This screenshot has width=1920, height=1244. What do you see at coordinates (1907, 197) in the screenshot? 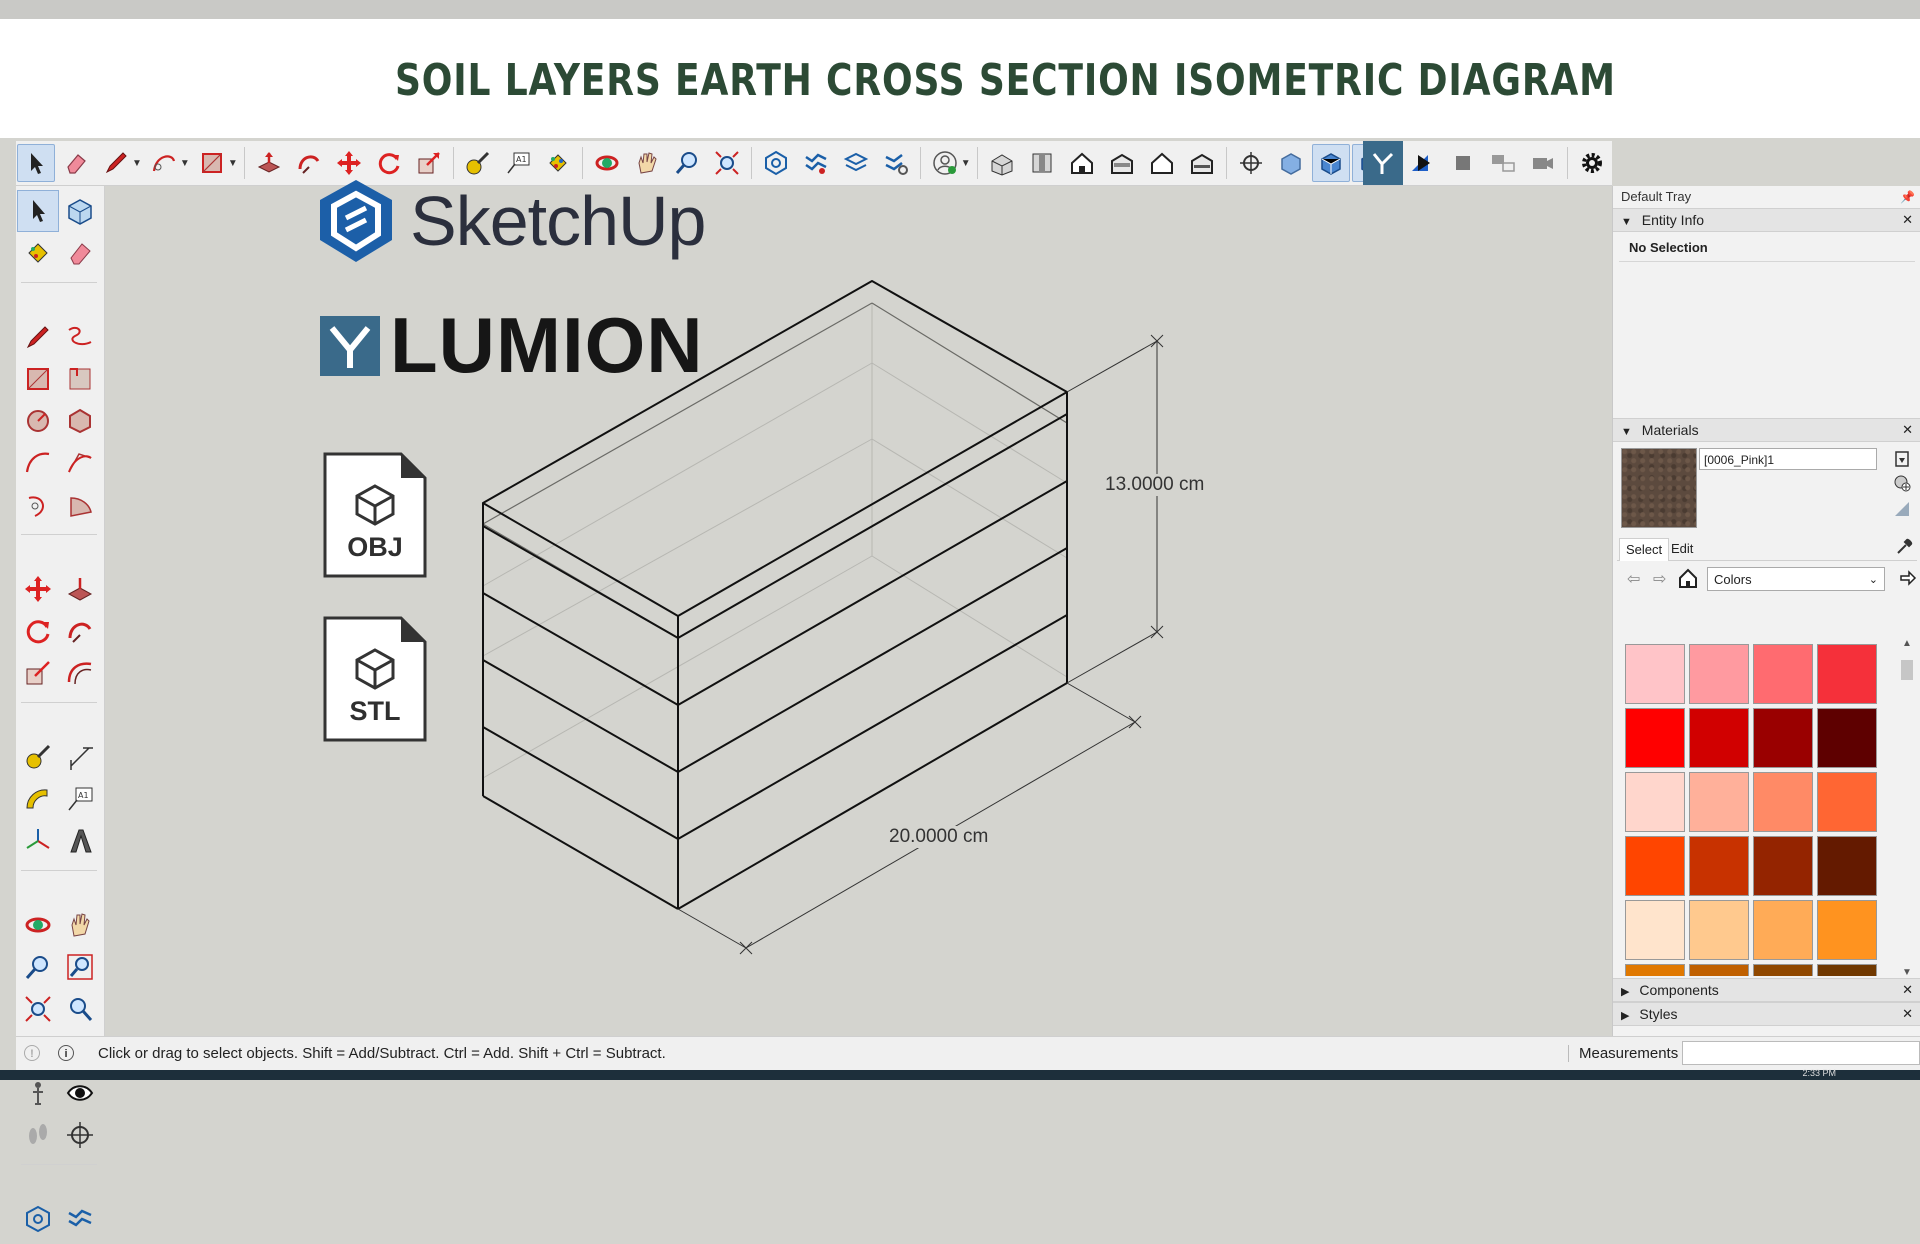
I see `pin-icon: 📌` at bounding box center [1907, 197].